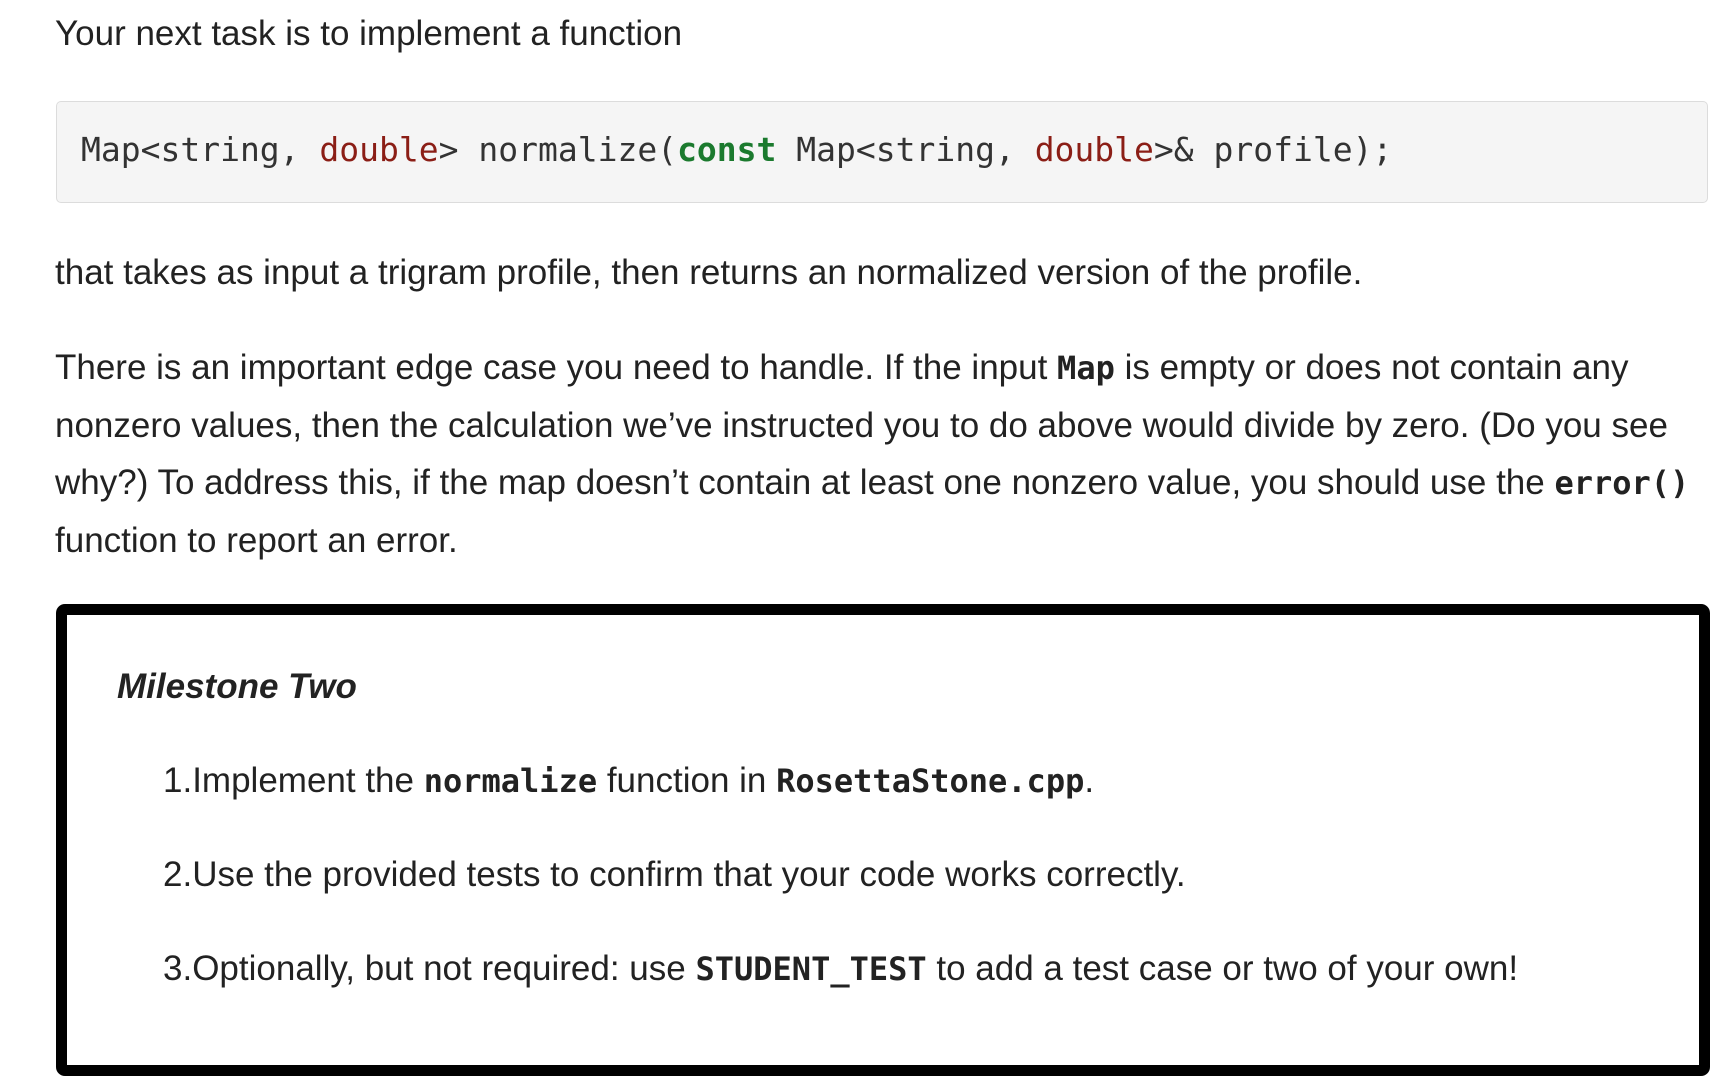  I want to click on paragraph-text: function to report an error., so click(256, 540).